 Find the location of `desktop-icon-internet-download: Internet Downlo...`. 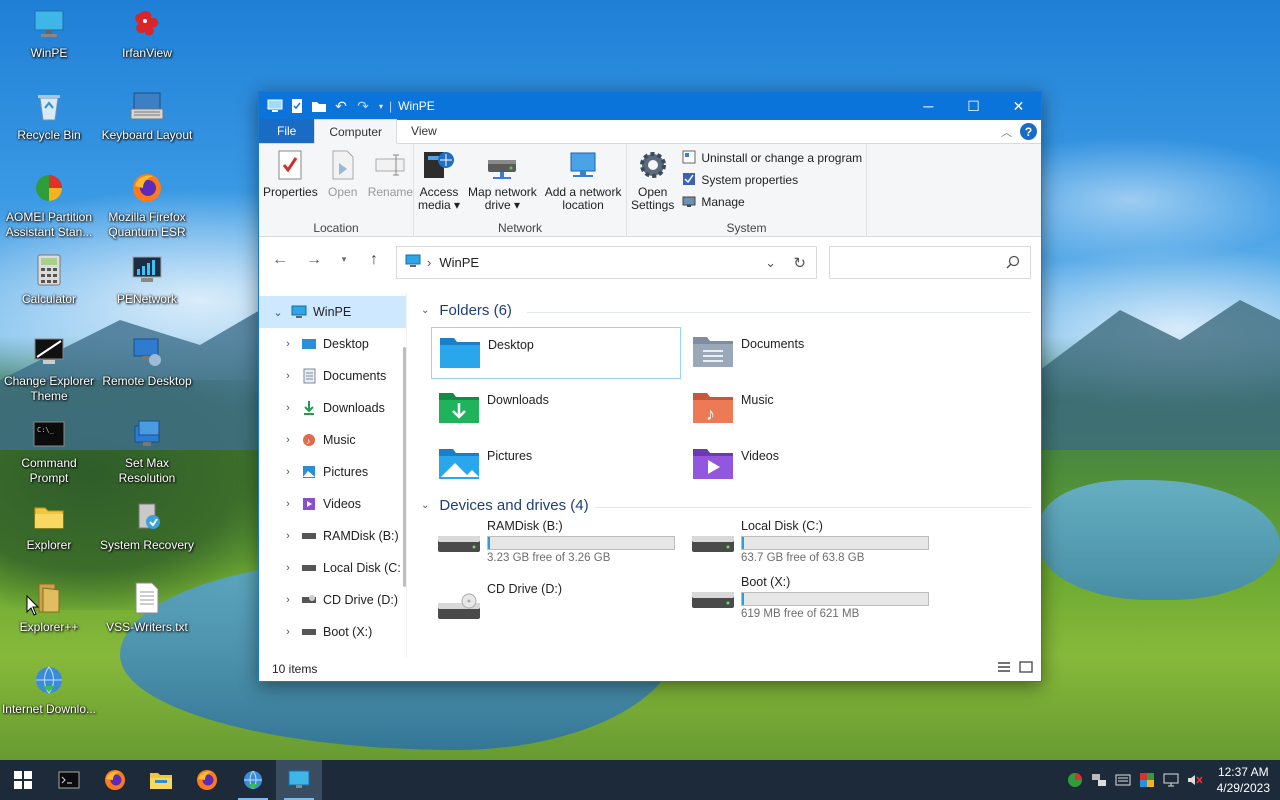

desktop-icon-internet-download: Internet Downlo... is located at coordinates (49, 689).